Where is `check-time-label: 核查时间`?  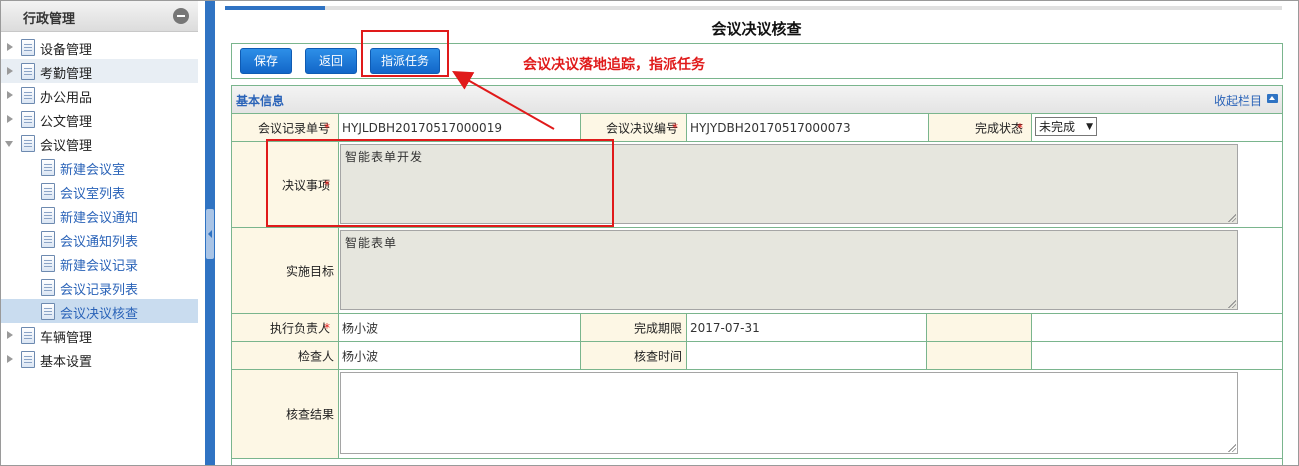 check-time-label: 核查时间 is located at coordinates (634, 355).